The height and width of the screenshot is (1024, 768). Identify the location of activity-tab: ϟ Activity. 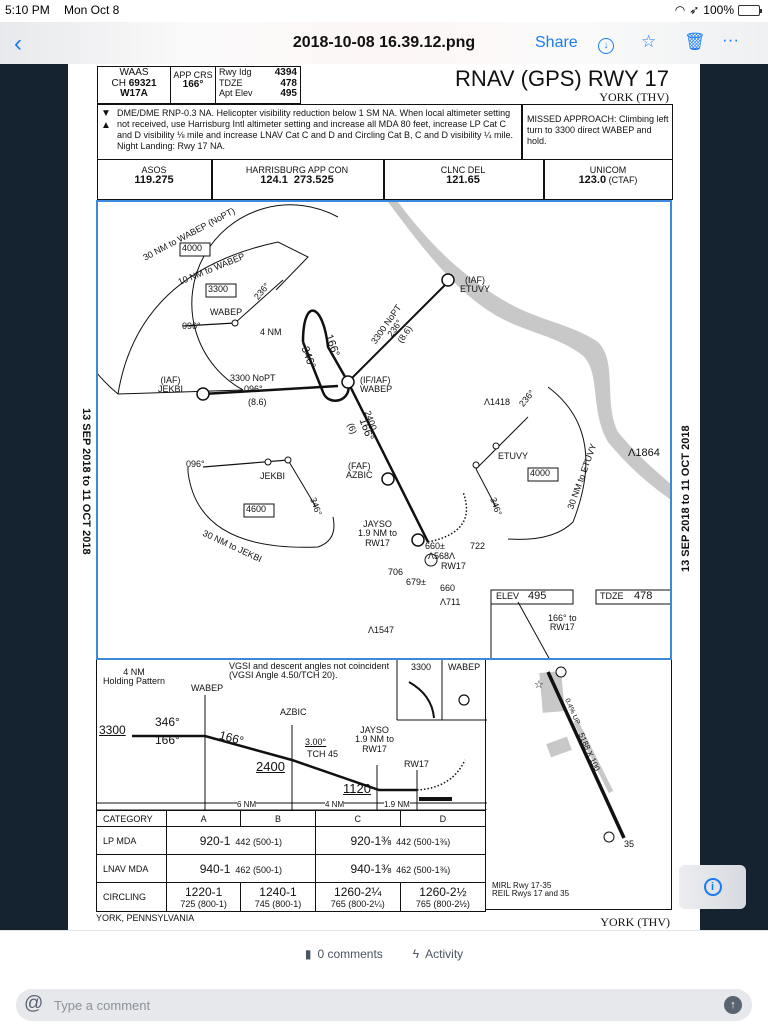
(438, 954).